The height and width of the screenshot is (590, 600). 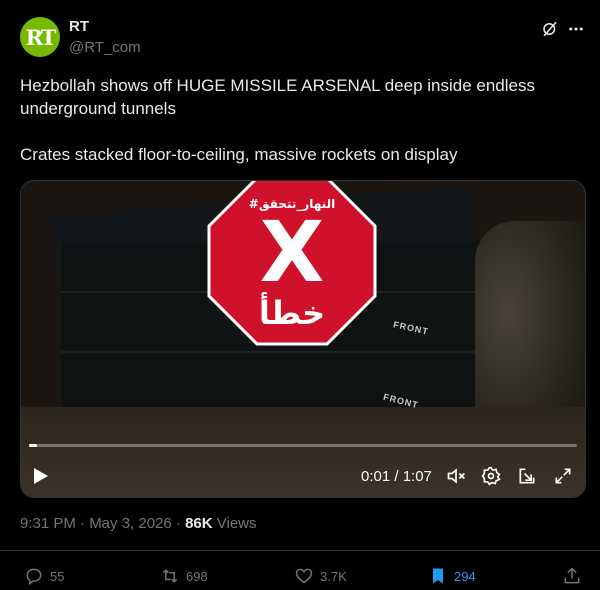 I want to click on false-mark: X, so click(x=292, y=252).